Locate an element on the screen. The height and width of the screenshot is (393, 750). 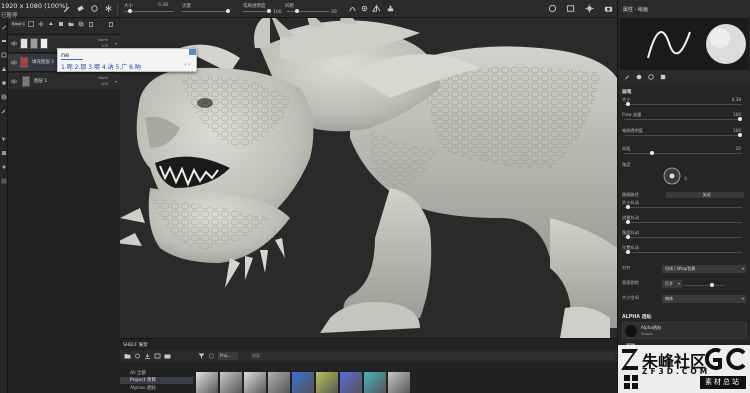
brush-icon is located at coordinates (66, 8).